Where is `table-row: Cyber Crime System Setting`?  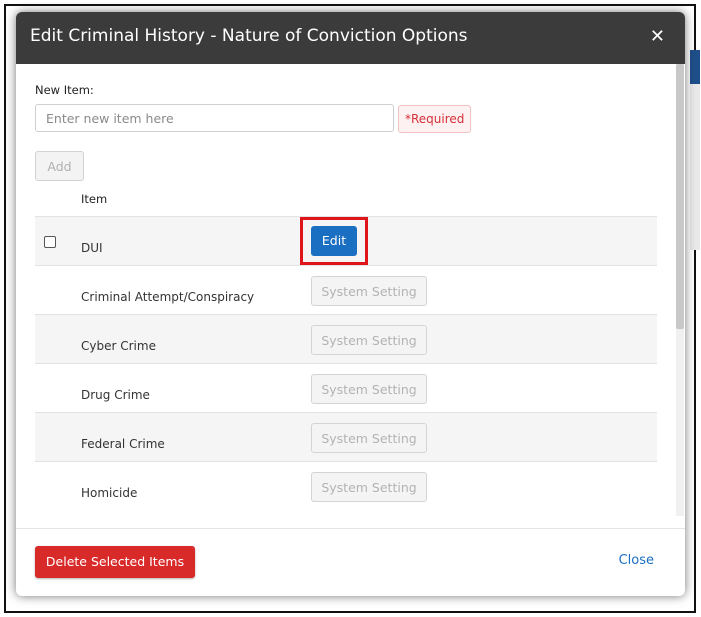 table-row: Cyber Crime System Setting is located at coordinates (346, 338).